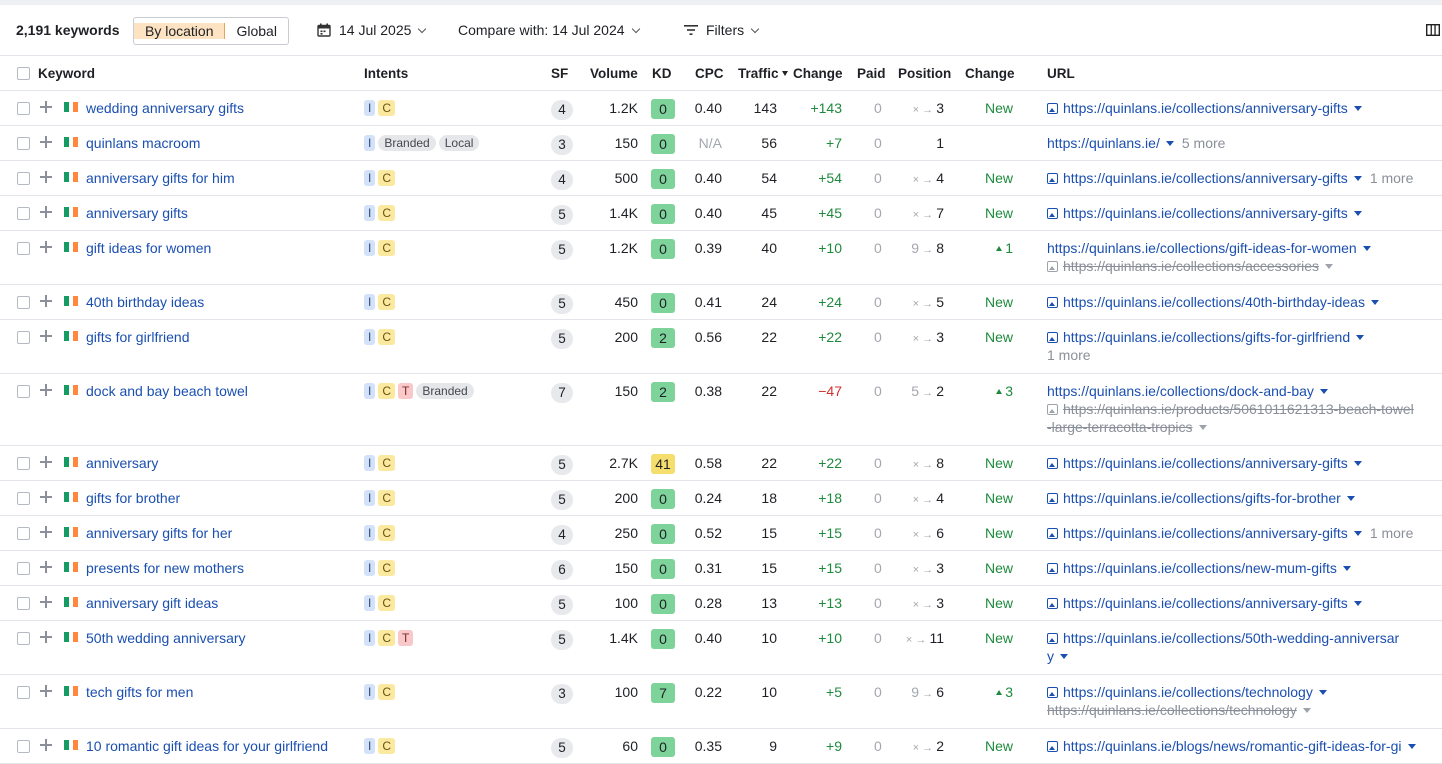 The height and width of the screenshot is (764, 1442). Describe the element at coordinates (137, 213) in the screenshot. I see `keyword-link: anniversary gifts` at that location.